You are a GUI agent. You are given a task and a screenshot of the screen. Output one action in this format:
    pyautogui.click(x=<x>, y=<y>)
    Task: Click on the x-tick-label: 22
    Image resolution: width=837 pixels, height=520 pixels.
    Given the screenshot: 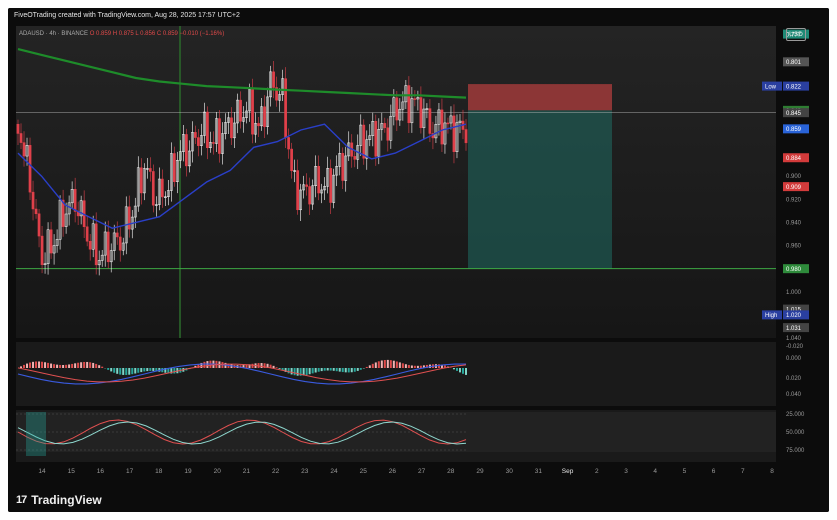 What is the action you would take?
    pyautogui.click(x=276, y=471)
    